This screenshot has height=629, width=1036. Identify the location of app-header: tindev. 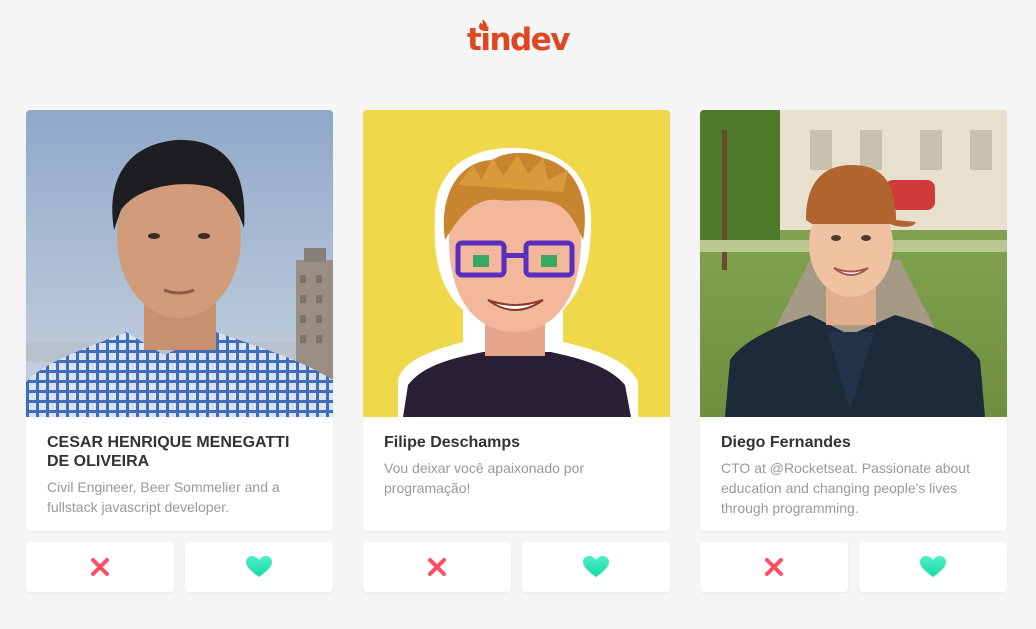
(518, 38).